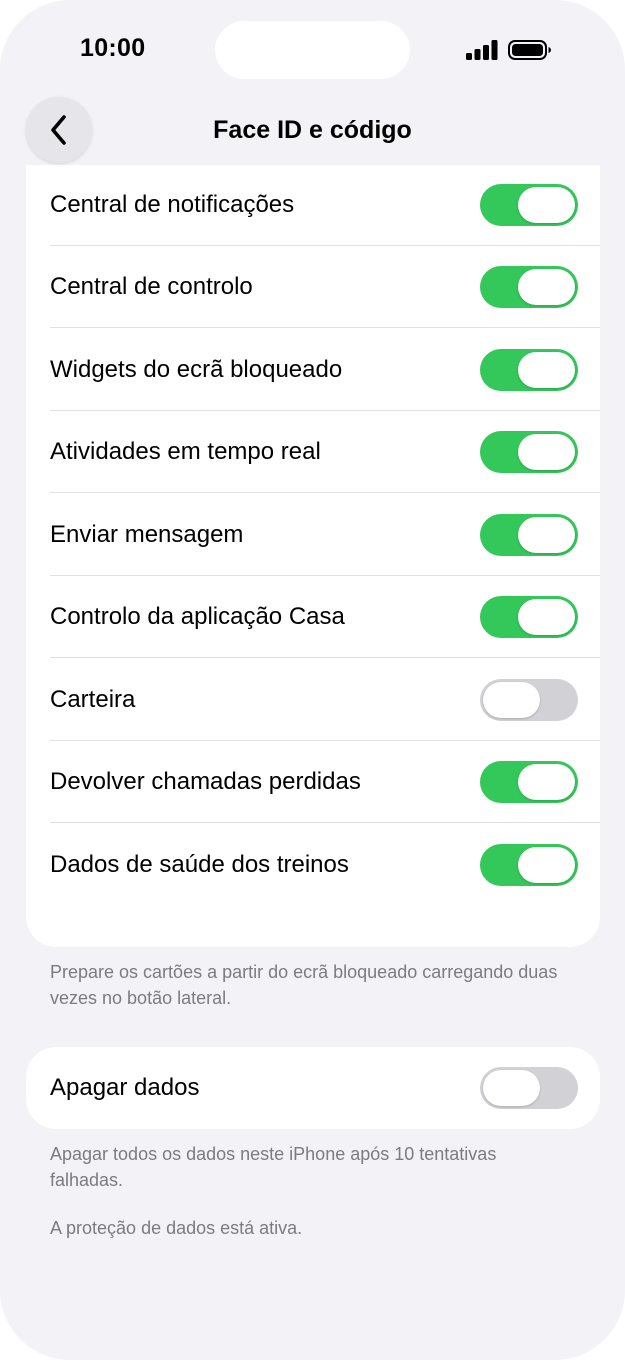 The width and height of the screenshot is (625, 1360). What do you see at coordinates (482, 50) in the screenshot?
I see `cellular-signal-icon` at bounding box center [482, 50].